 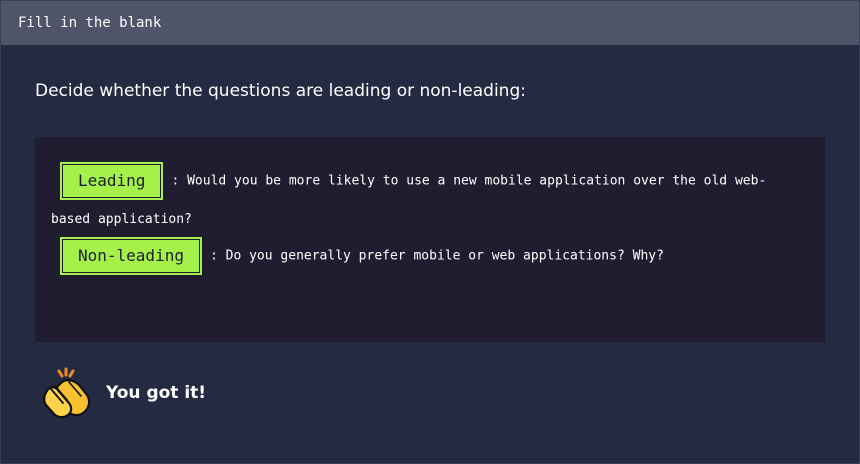 I want to click on clapping-hands-icon, so click(x=67, y=393).